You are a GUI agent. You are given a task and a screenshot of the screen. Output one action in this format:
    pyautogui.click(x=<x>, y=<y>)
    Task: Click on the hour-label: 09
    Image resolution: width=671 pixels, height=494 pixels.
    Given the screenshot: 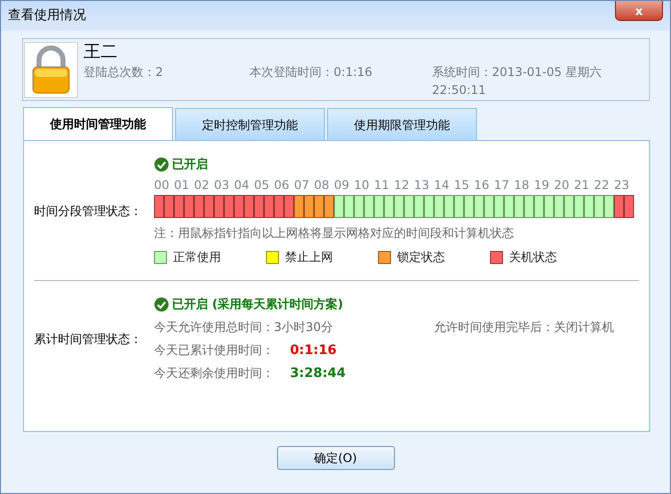 What is the action you would take?
    pyautogui.click(x=342, y=185)
    